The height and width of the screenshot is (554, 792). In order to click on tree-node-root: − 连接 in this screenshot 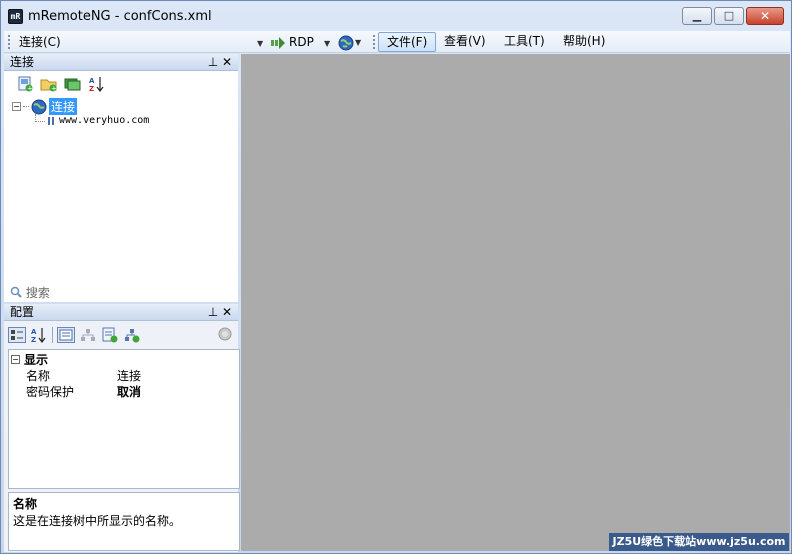, I will do `click(45, 106)`.